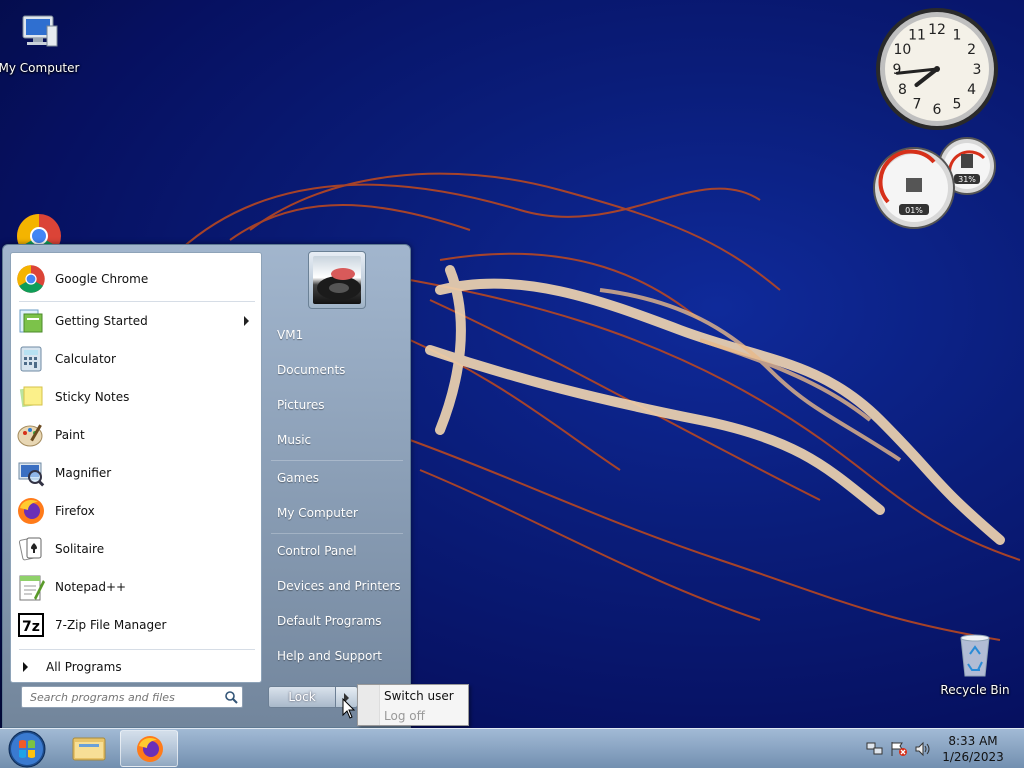 The image size is (1024, 768). I want to click on mouse-cursor-icon, so click(349, 708).